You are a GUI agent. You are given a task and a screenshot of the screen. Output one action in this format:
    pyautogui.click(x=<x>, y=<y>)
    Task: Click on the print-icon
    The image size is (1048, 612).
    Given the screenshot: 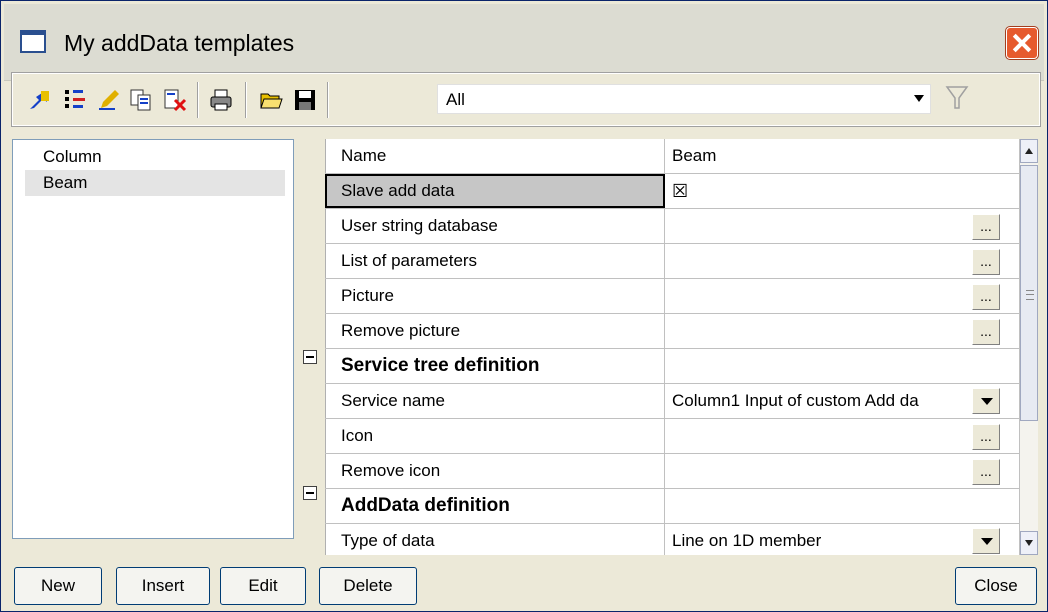 What is the action you would take?
    pyautogui.click(x=221, y=100)
    